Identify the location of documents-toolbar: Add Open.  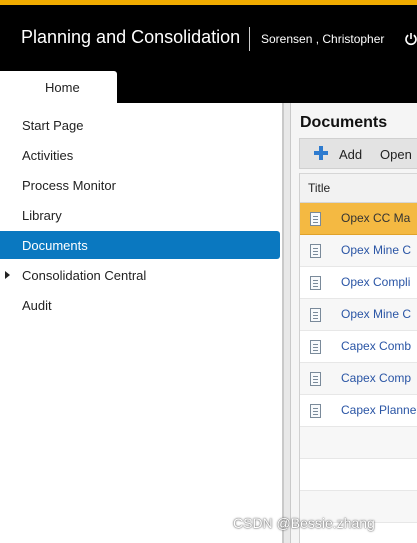
(358, 153).